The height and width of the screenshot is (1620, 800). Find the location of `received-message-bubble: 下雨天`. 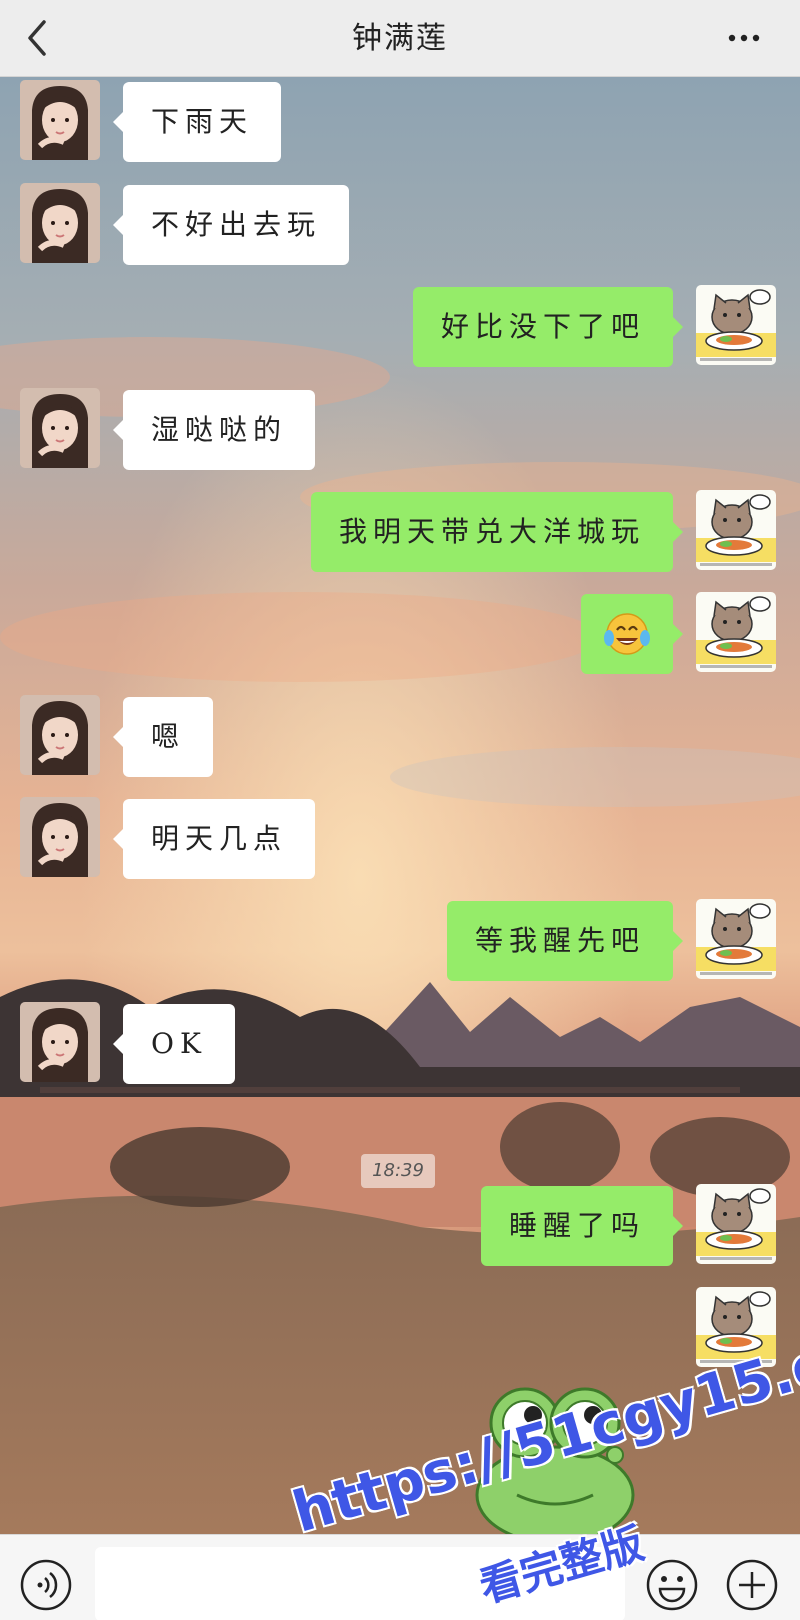

received-message-bubble: 下雨天 is located at coordinates (197, 122).